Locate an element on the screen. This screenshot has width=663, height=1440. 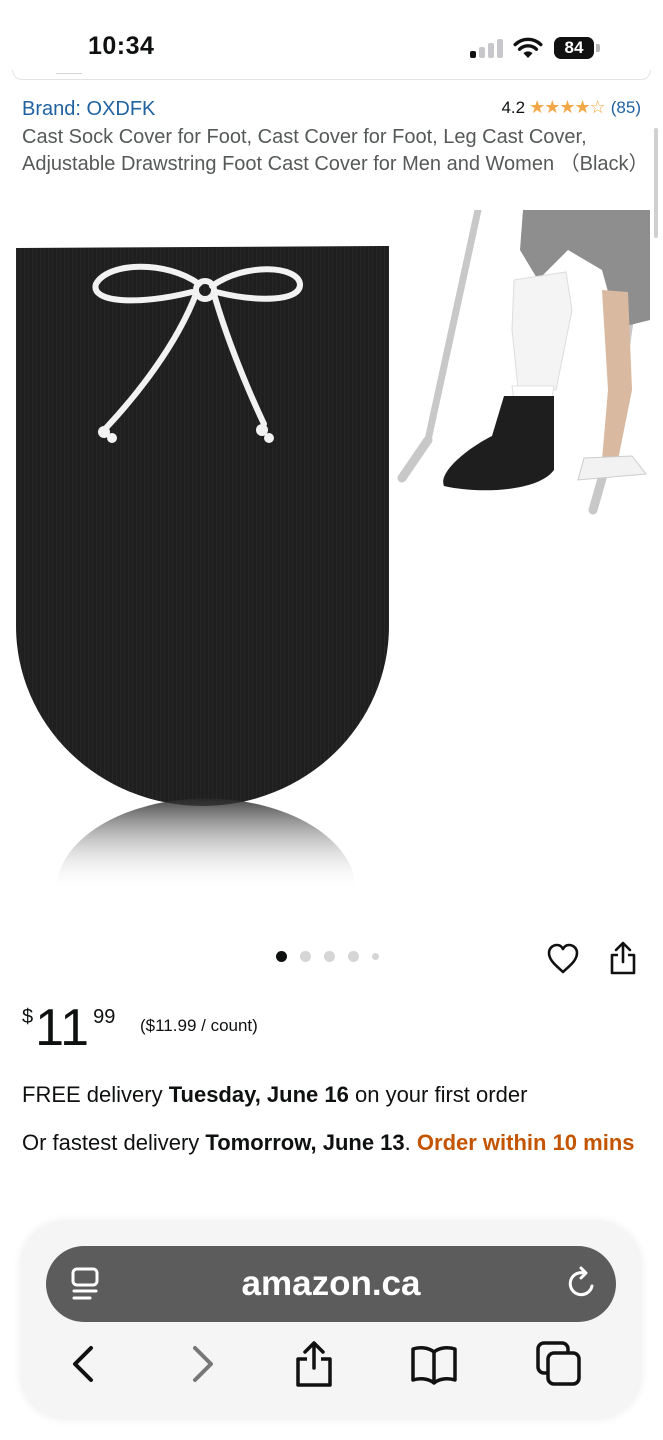
star-rating-icon: ★★★★☆ is located at coordinates (567, 107).